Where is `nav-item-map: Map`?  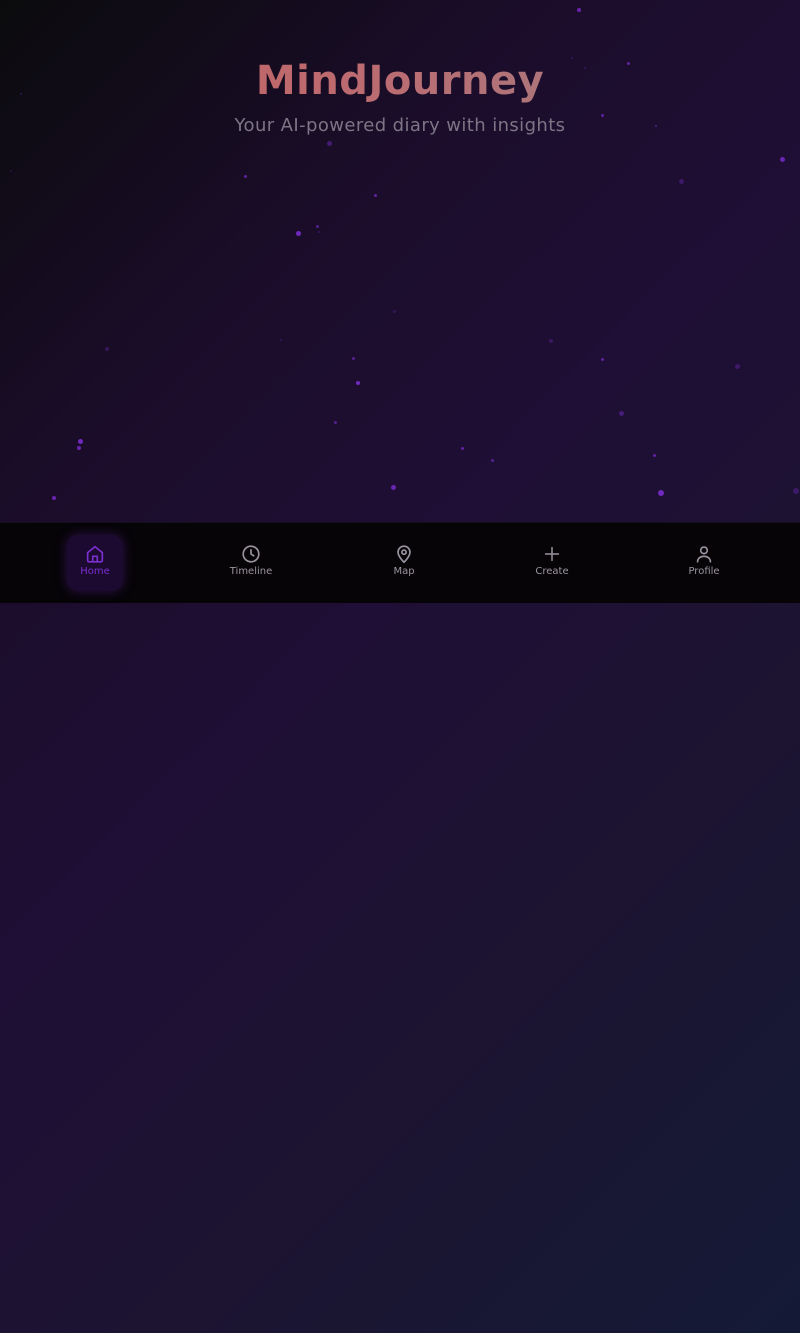 nav-item-map: Map is located at coordinates (404, 563).